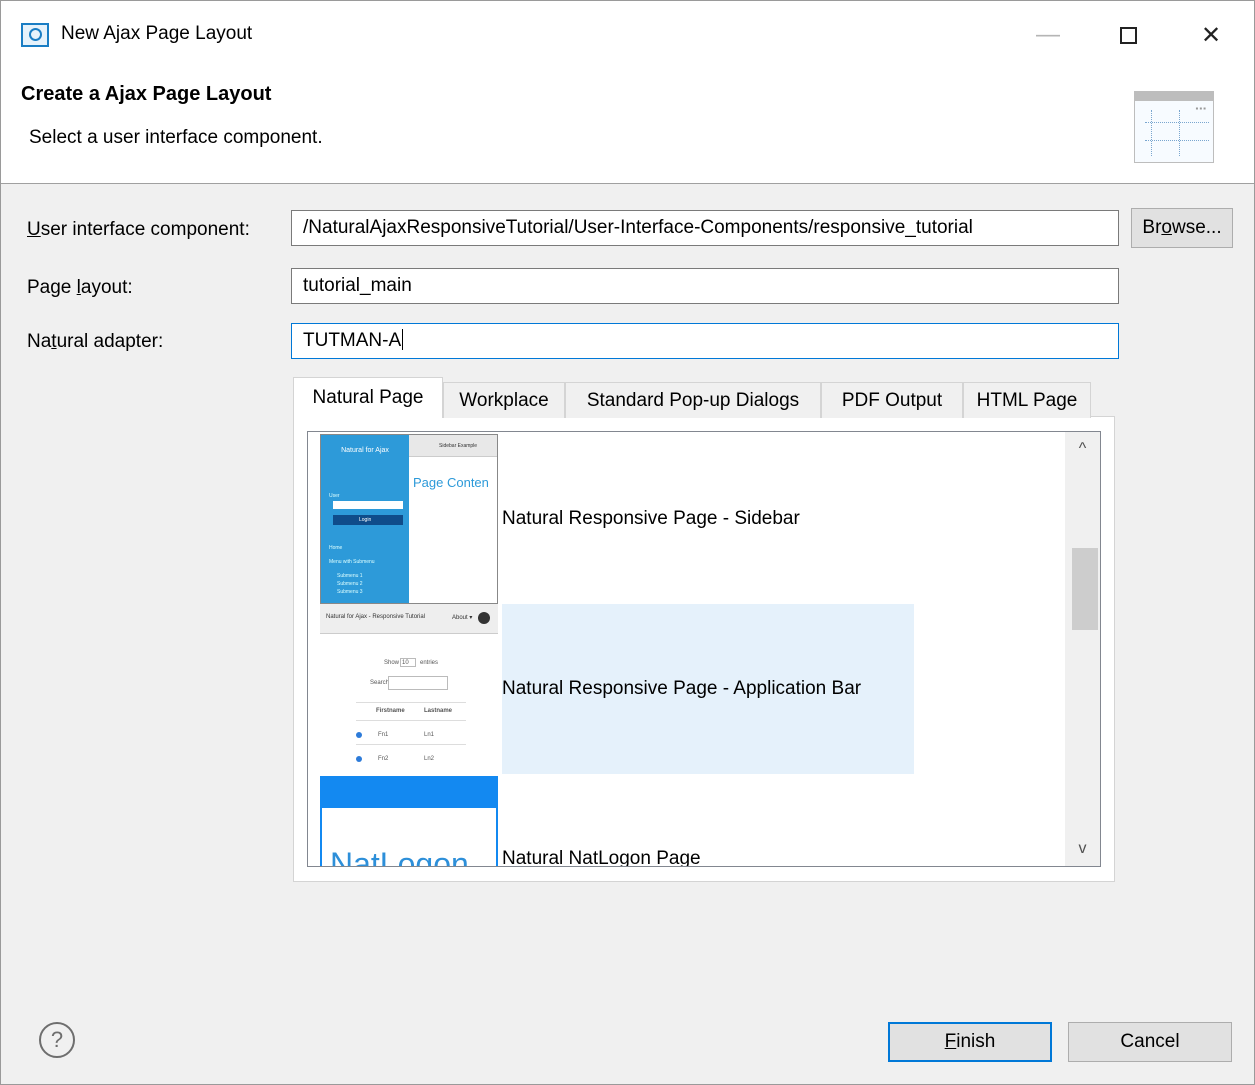 The width and height of the screenshot is (1255, 1085). Describe the element at coordinates (95, 341) in the screenshot. I see `natural-adapter-label: Natural adapter:` at that location.